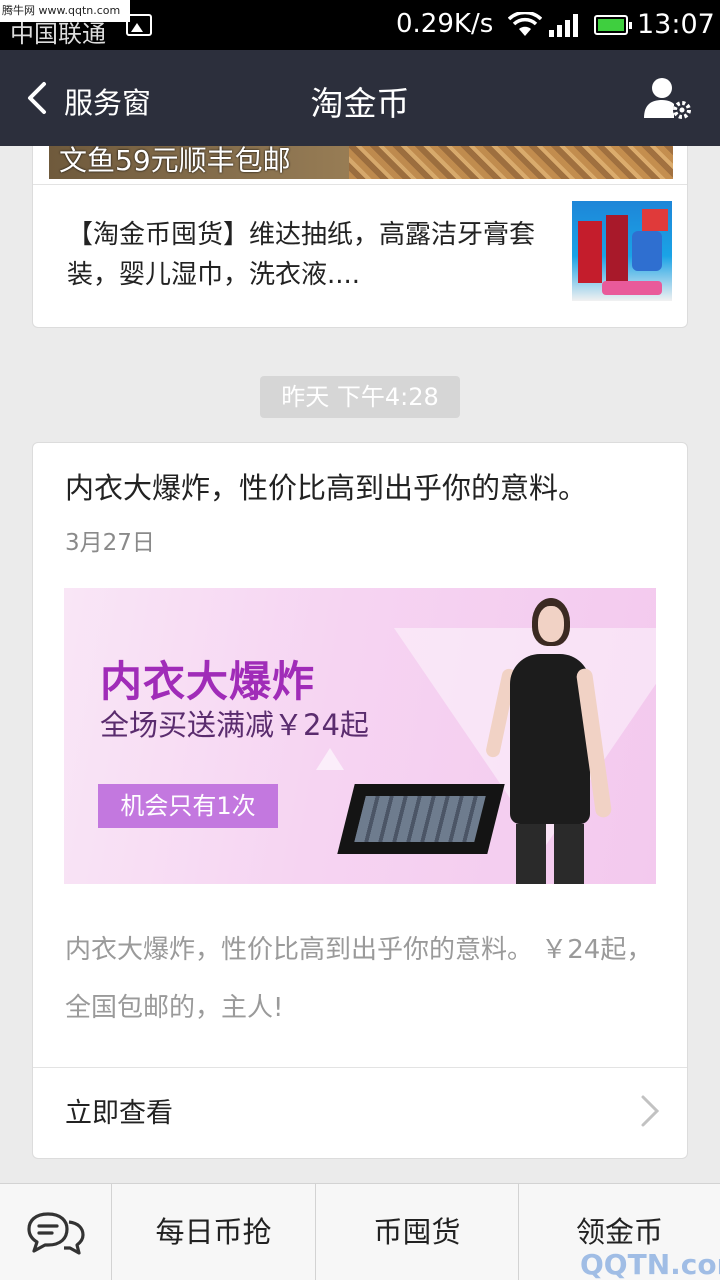 The image size is (720, 1280). Describe the element at coordinates (563, 25) in the screenshot. I see `signal-icon` at that location.